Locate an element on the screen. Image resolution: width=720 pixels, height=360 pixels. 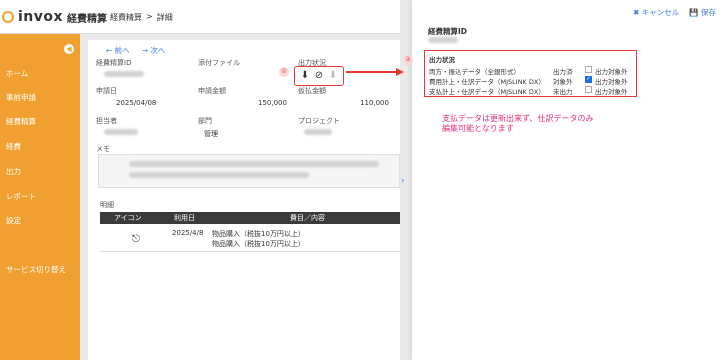
sidebar: ◀ ホーム 事前申請 経費精算 経費 出力 レポート 設定 サービス切り替え is located at coordinates (40, 197).